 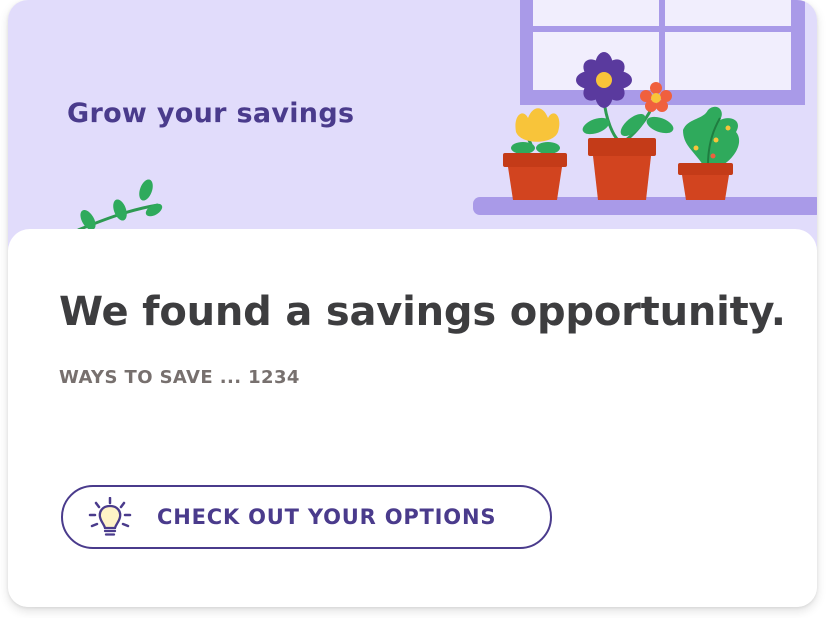 What do you see at coordinates (662, 45) in the screenshot?
I see `window-divider-vertical` at bounding box center [662, 45].